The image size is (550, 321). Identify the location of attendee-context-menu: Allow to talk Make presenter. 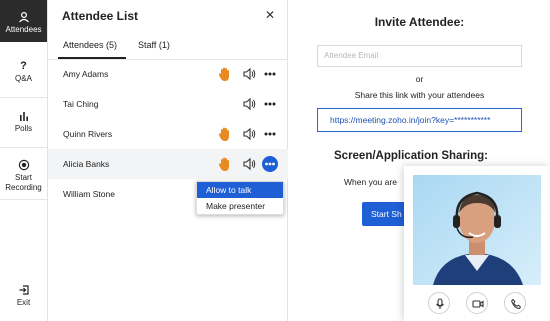
(240, 198).